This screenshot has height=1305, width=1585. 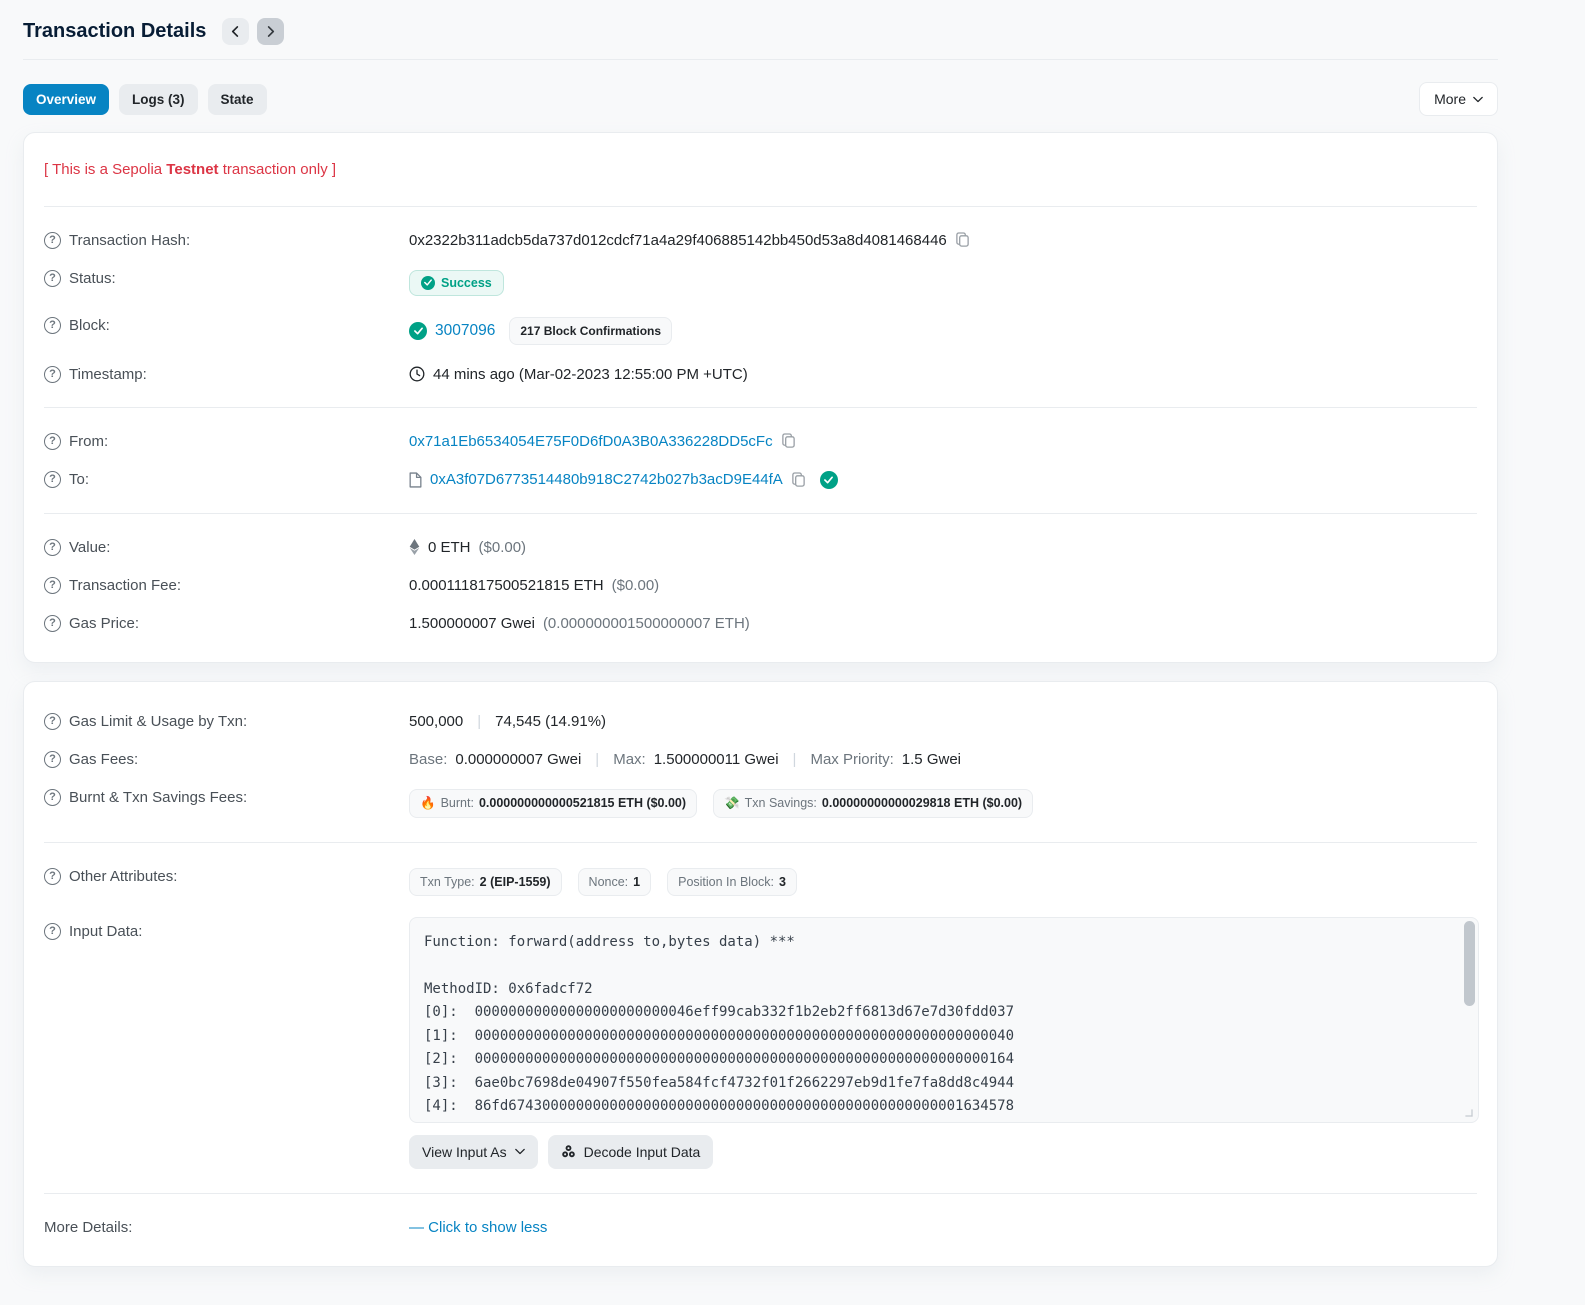 What do you see at coordinates (66, 99) in the screenshot?
I see `tab-overview: Overview` at bounding box center [66, 99].